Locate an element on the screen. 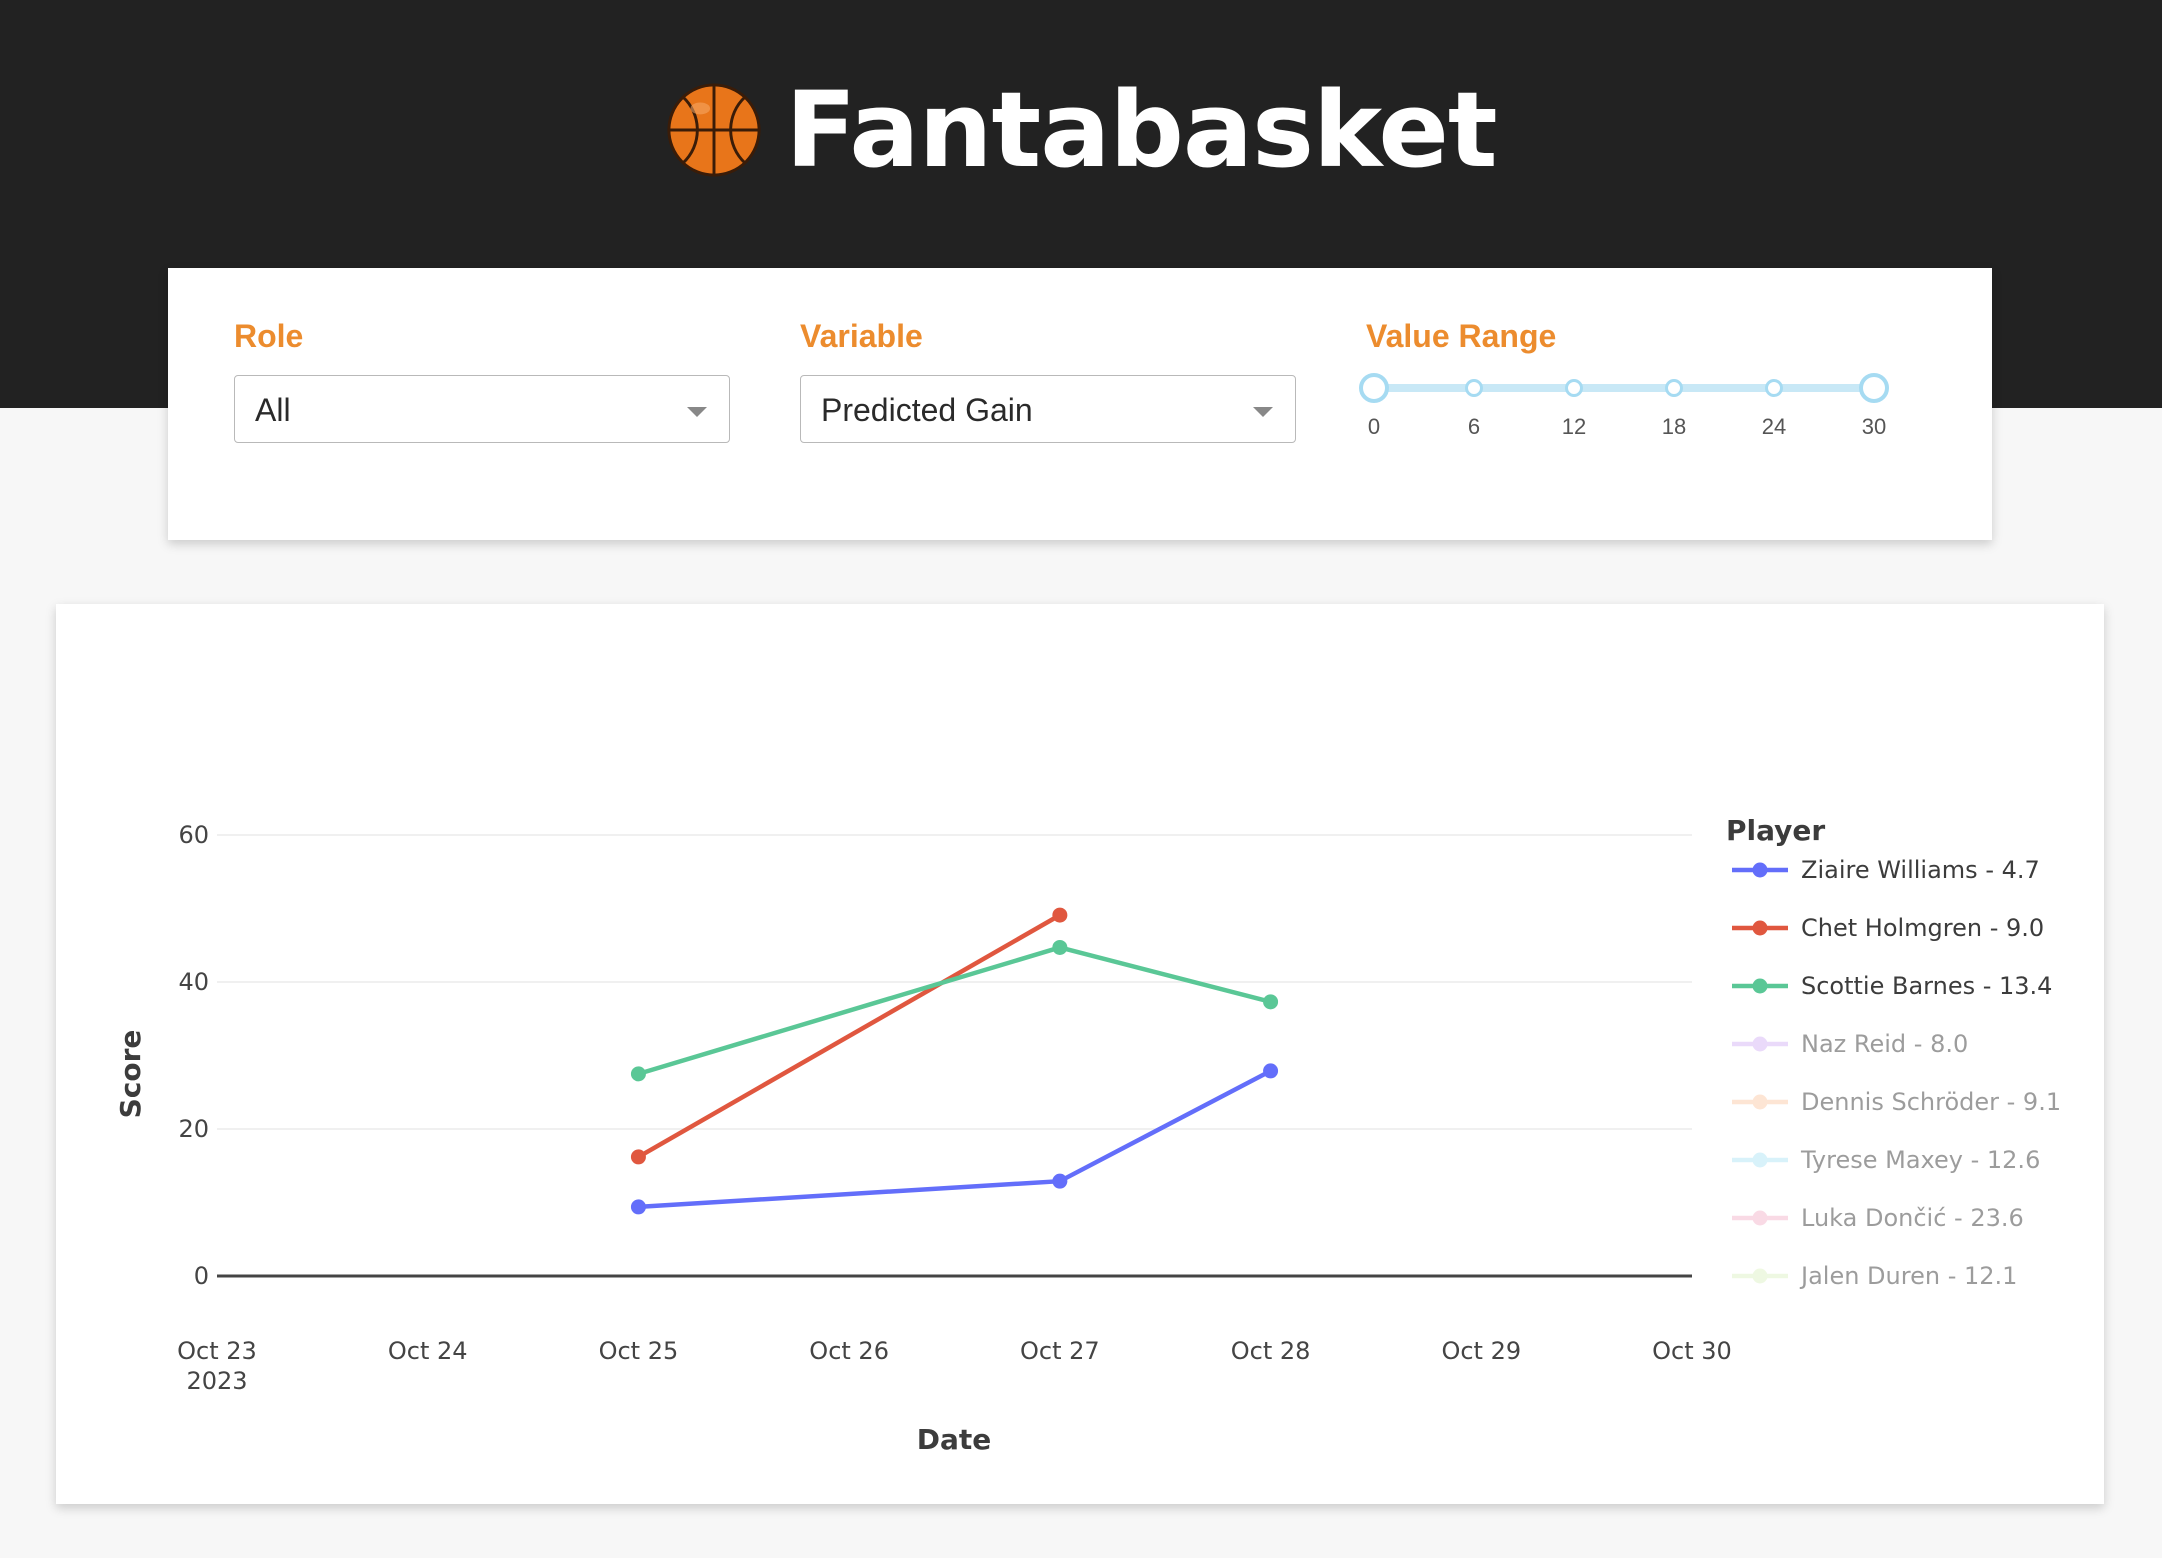  legend-item: Dennis Schröder - 9.1 is located at coordinates (1896, 1102).